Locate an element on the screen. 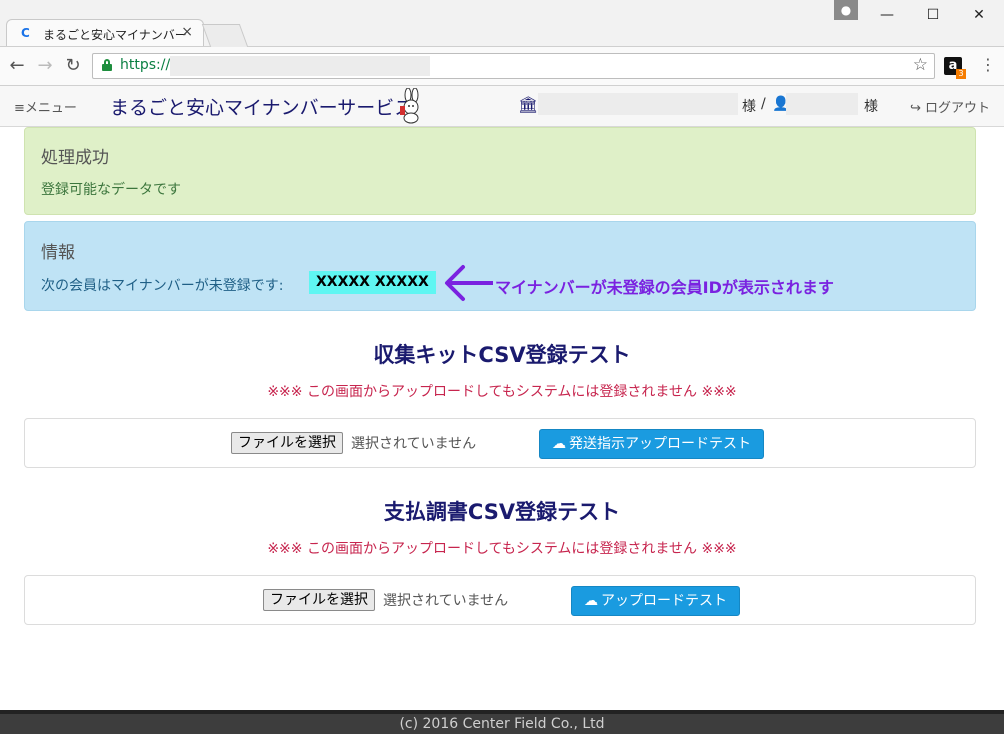 The height and width of the screenshot is (734, 1004). annotation-arrow-icon is located at coordinates (469, 283).